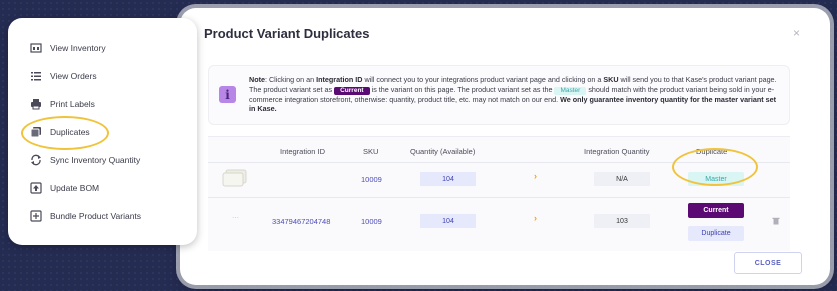 The width and height of the screenshot is (837, 291). I want to click on menu-item-print-labels: Print Labels, so click(62, 104).